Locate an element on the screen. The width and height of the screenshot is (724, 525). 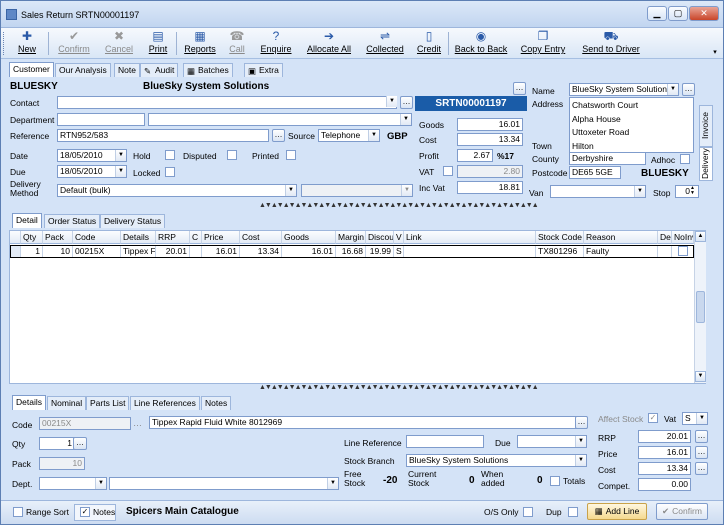
toolbar-cancel-button: ✖ Cancel is located at coordinates (119, 43).